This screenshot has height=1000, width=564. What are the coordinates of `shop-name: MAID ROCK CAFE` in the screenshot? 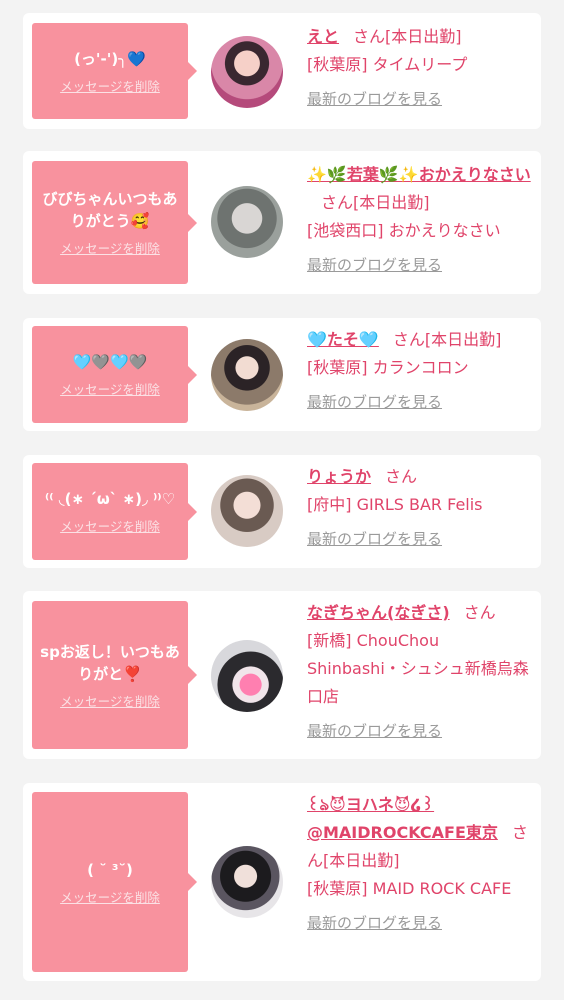 It's located at (442, 888).